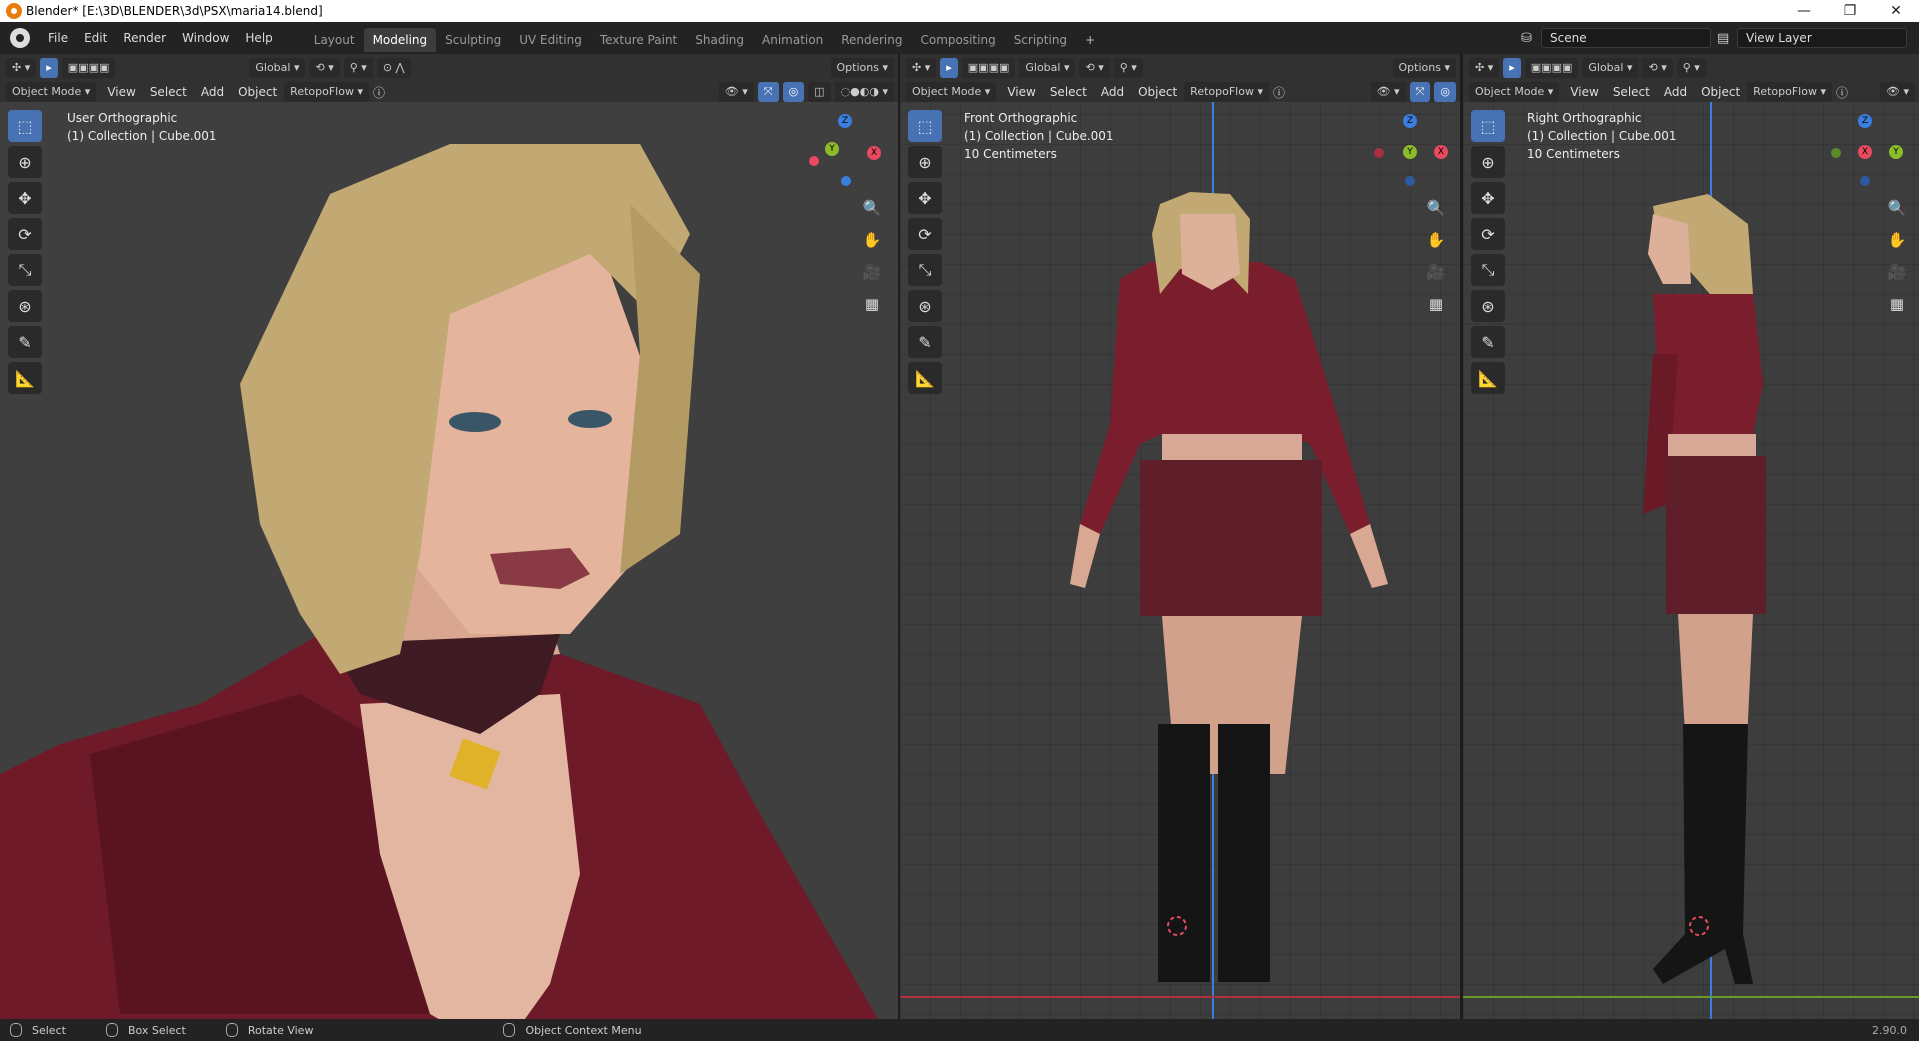 The image size is (1919, 1041). I want to click on menu-render: Render, so click(144, 38).